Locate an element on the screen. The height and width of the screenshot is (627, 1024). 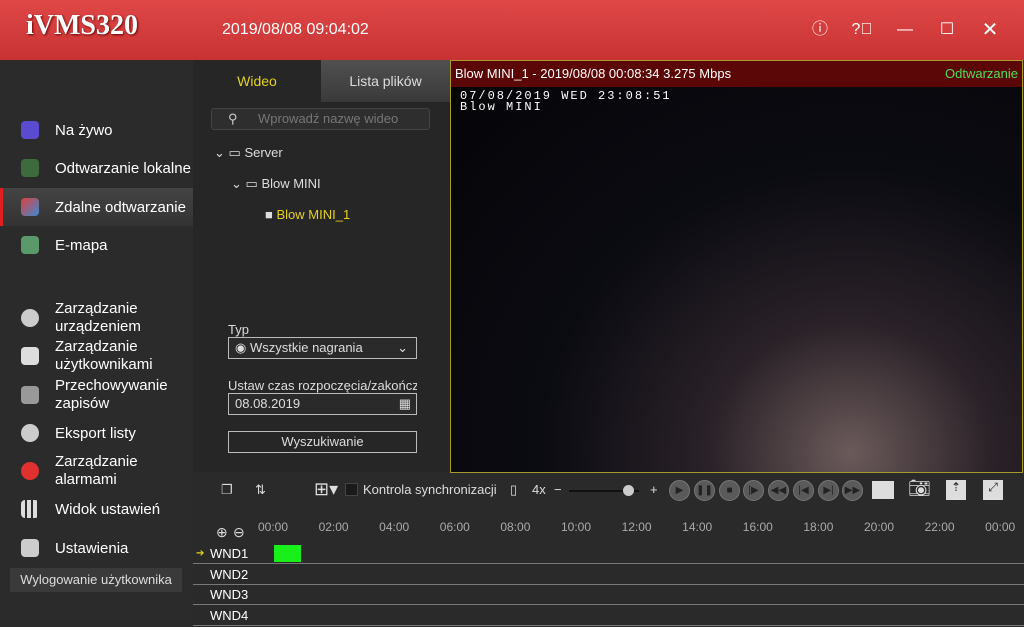
zoom-in-icon: ⊕ is located at coordinates (222, 532).